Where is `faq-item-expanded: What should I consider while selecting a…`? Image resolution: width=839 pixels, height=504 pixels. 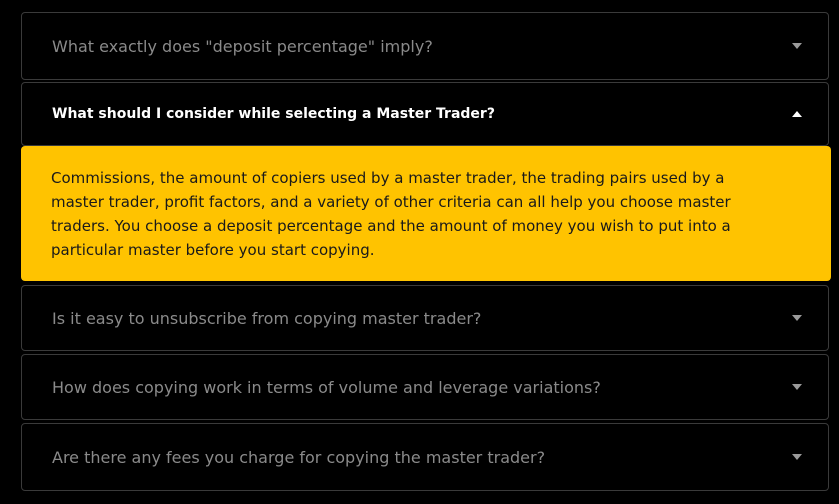 faq-item-expanded: What should I consider while selecting a… is located at coordinates (425, 114).